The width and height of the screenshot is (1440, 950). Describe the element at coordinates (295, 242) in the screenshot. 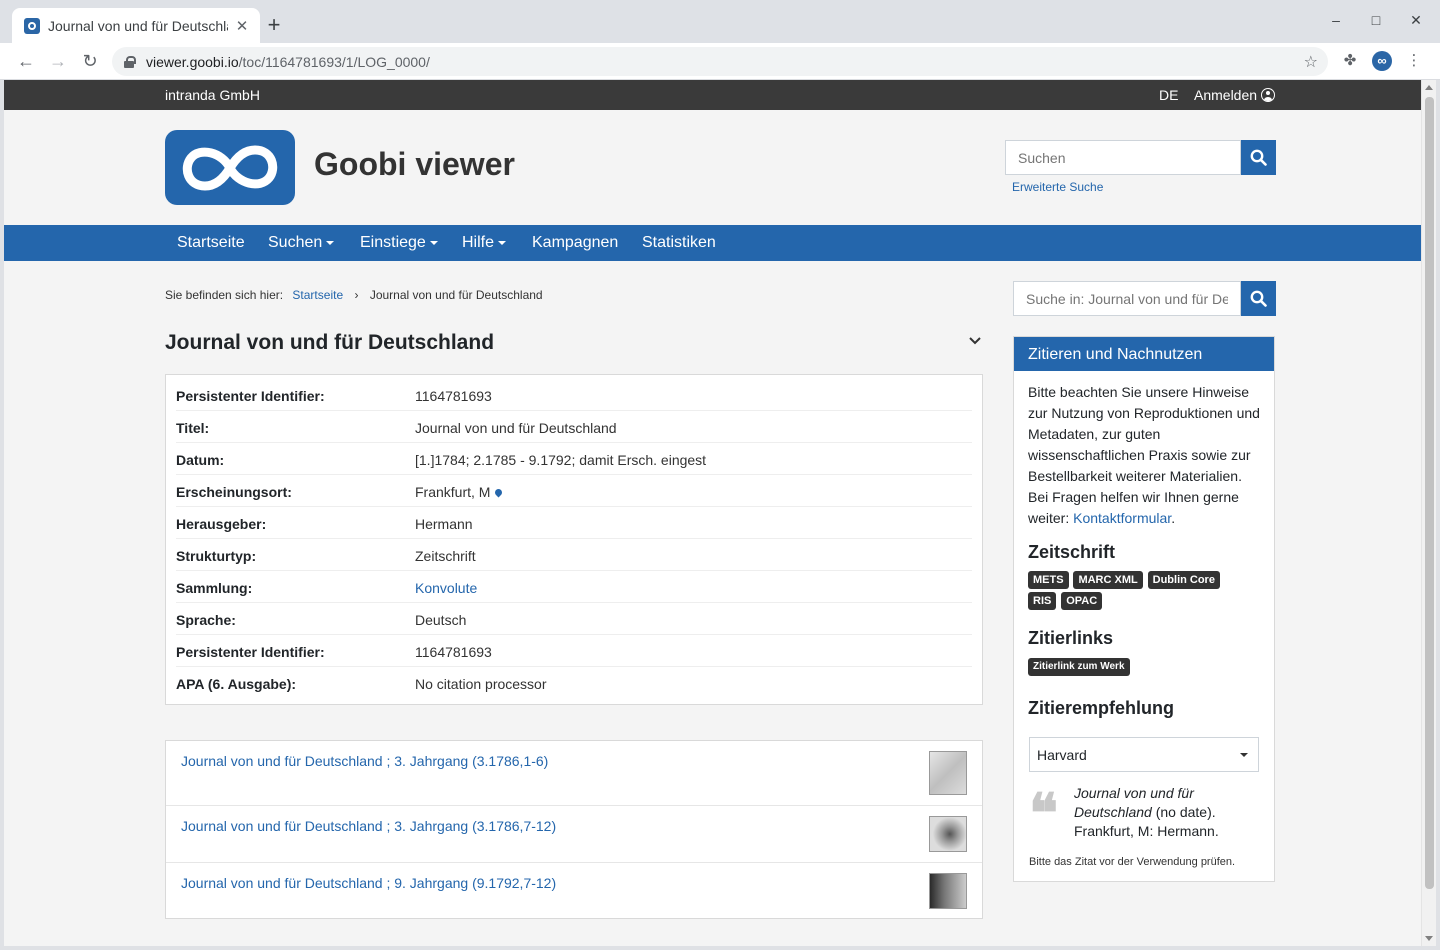

I see `nav-suchen-label: Suchen` at that location.